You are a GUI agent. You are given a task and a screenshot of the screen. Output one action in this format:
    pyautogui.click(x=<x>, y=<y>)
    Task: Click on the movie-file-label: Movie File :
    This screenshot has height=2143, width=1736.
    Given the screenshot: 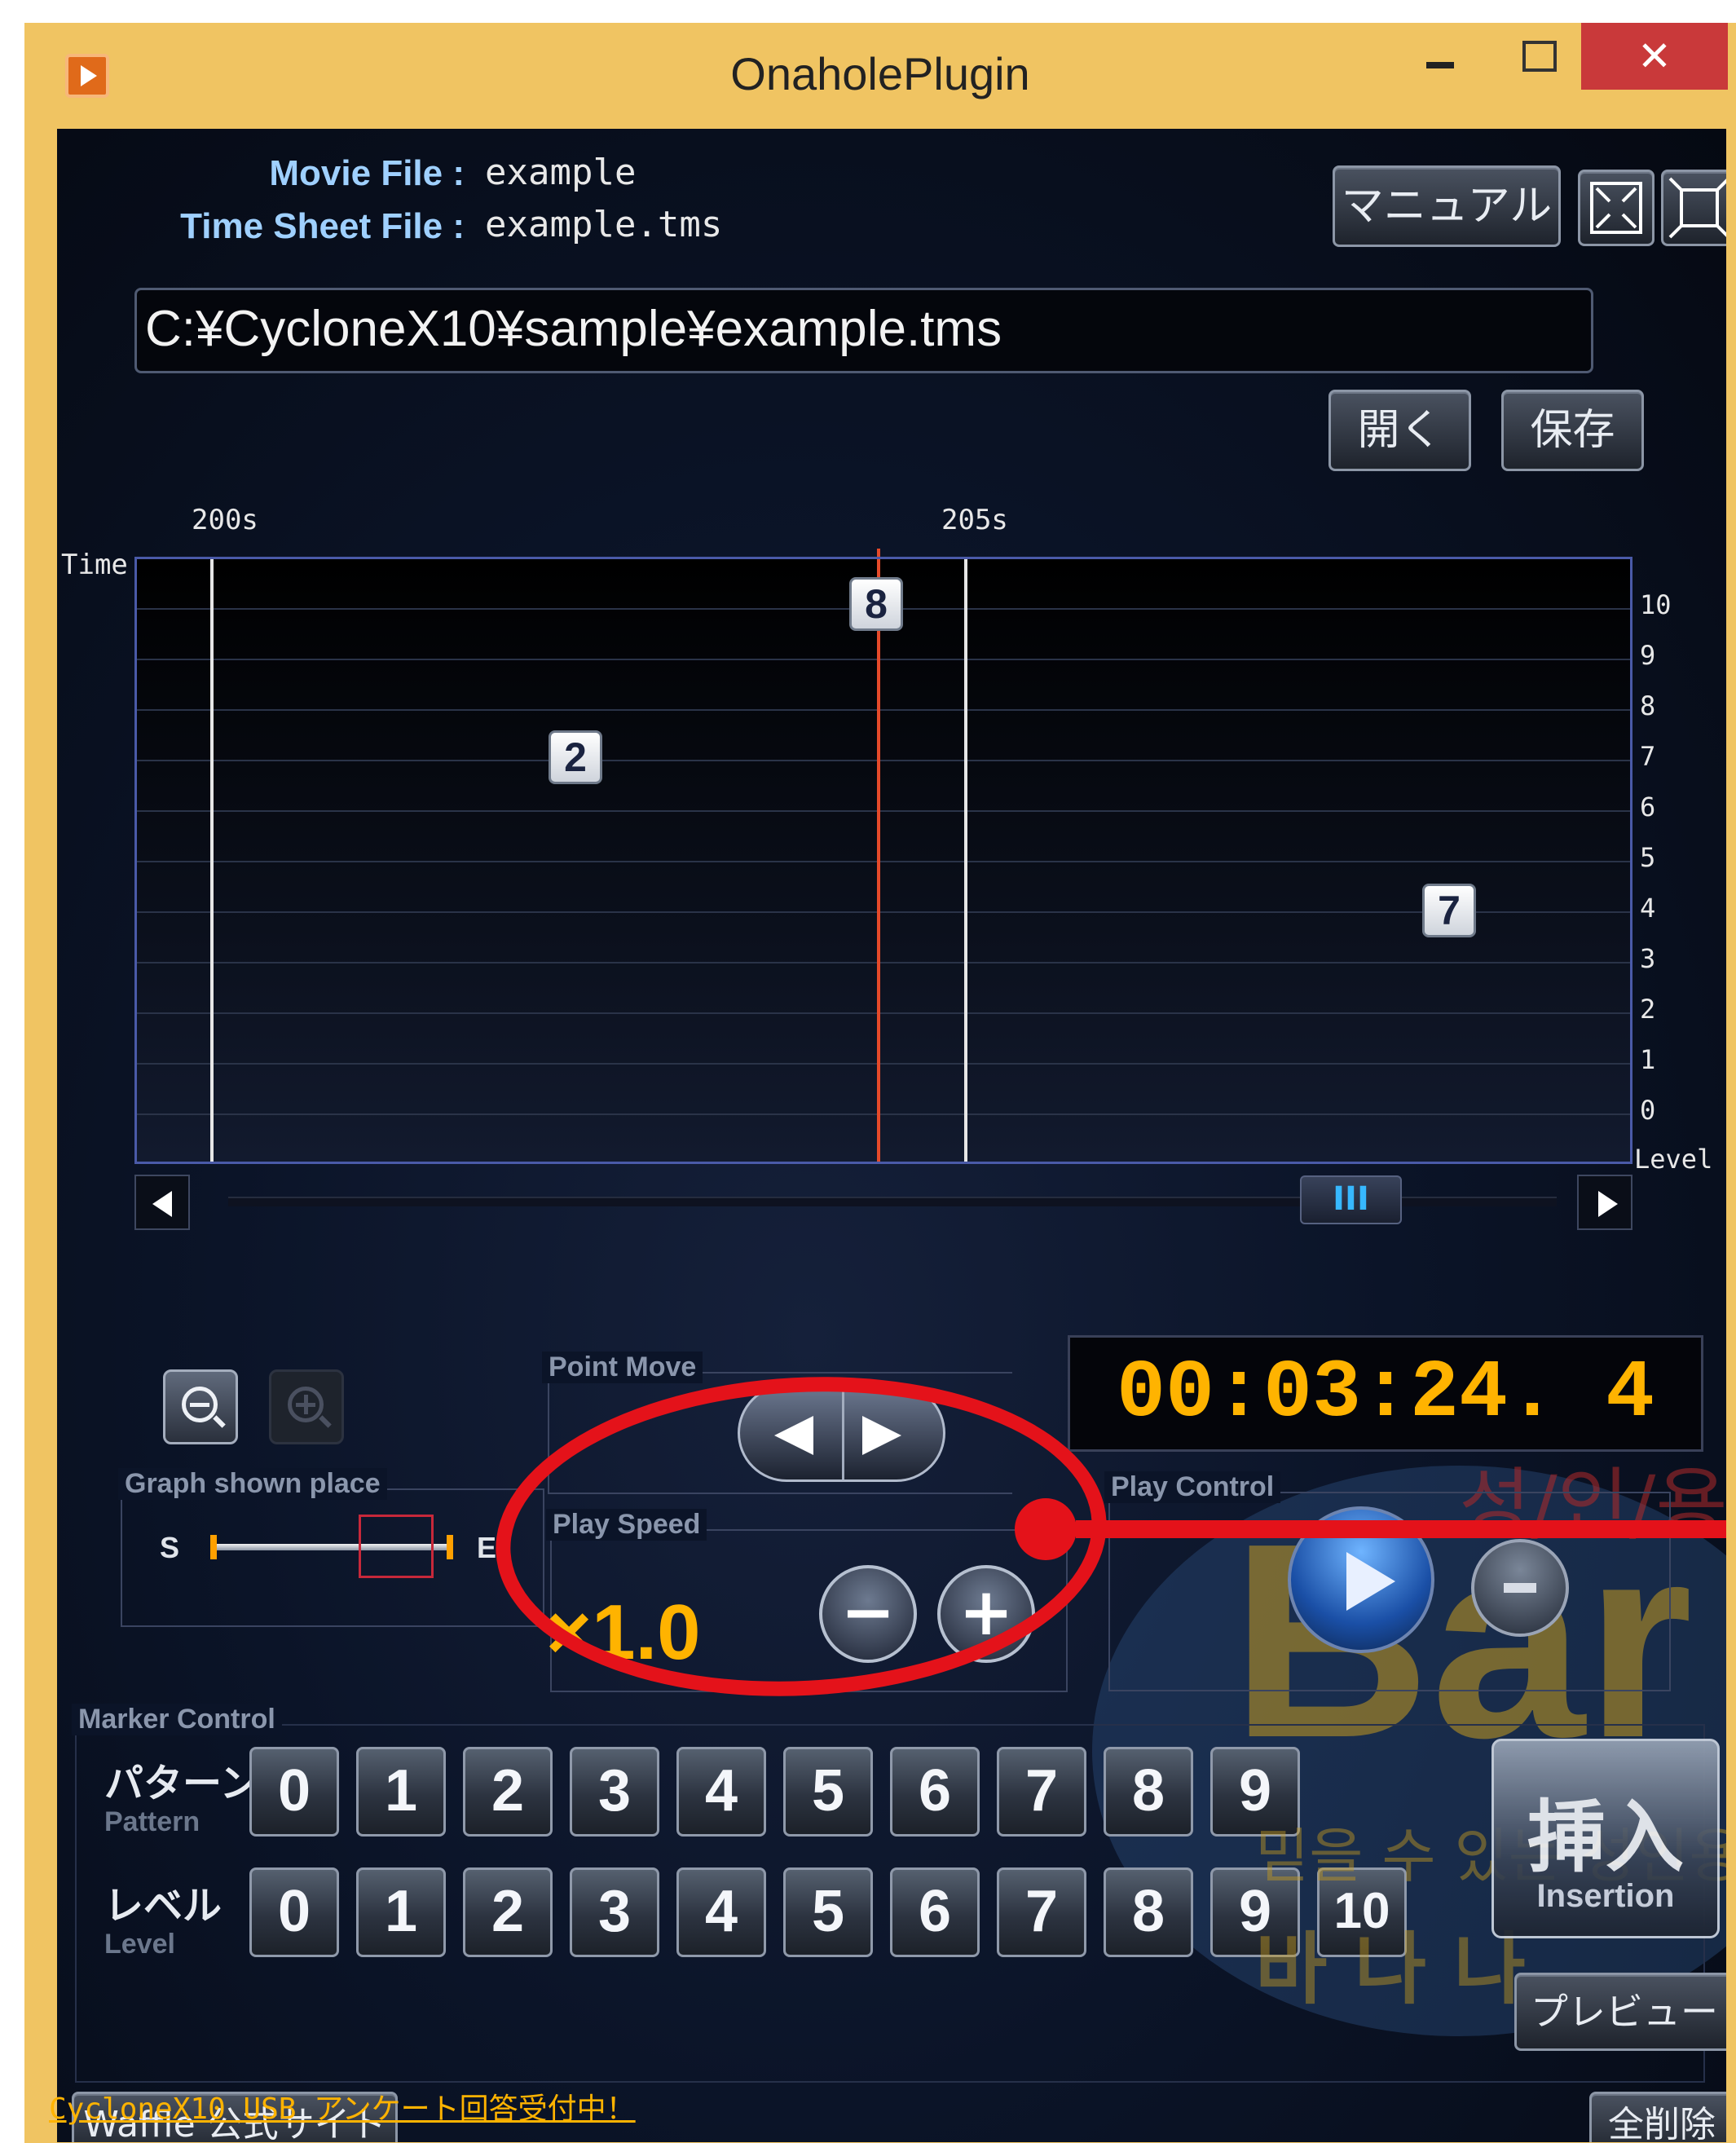 What is the action you would take?
    pyautogui.click(x=367, y=173)
    